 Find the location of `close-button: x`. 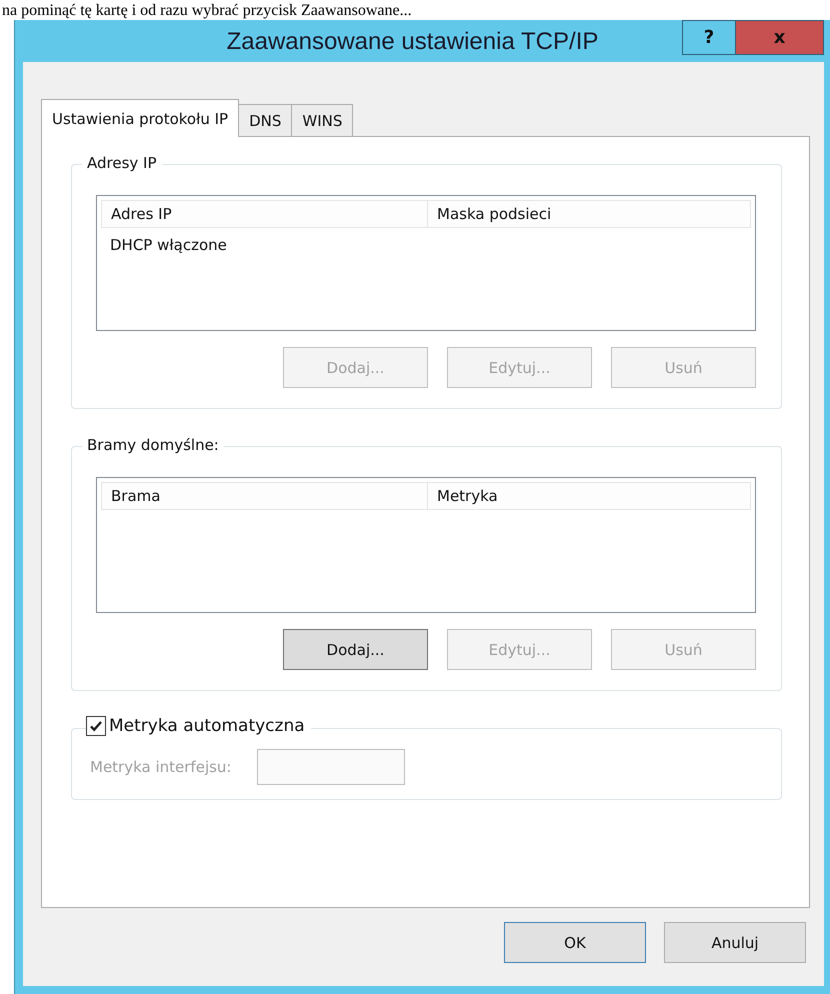

close-button: x is located at coordinates (780, 37).